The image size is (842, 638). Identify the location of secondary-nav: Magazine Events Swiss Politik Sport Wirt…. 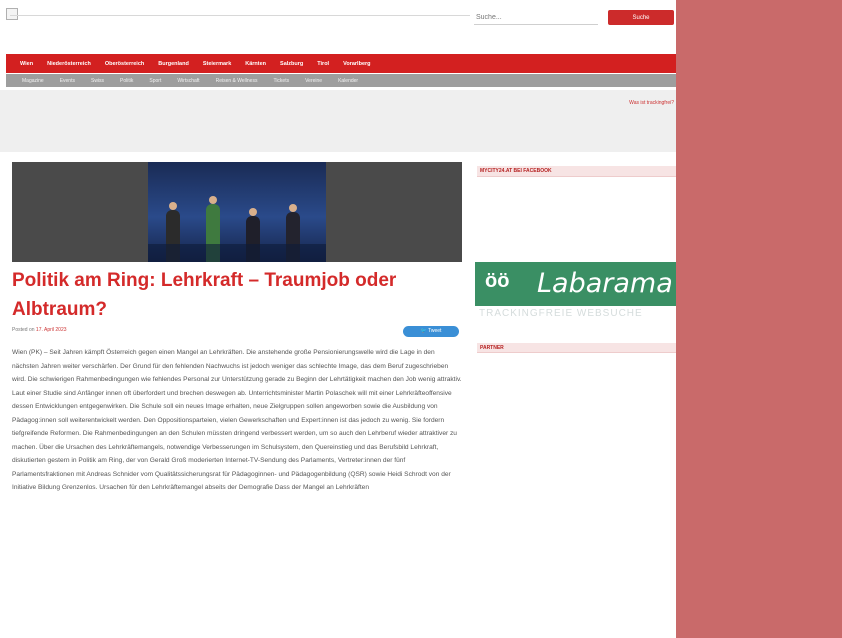
(341, 80).